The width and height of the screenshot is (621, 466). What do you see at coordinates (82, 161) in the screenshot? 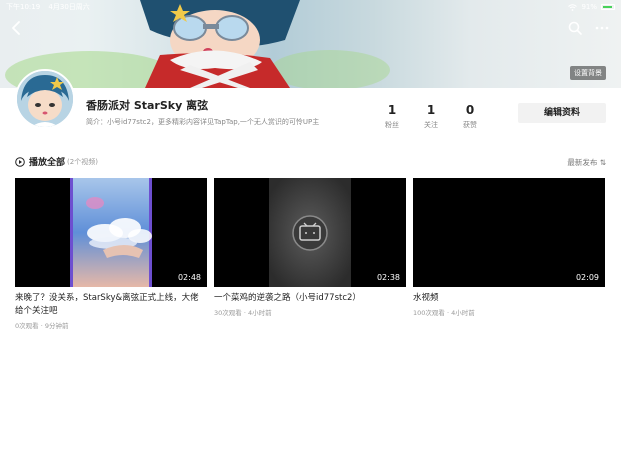
I see `video-count: (2个视频)` at bounding box center [82, 161].